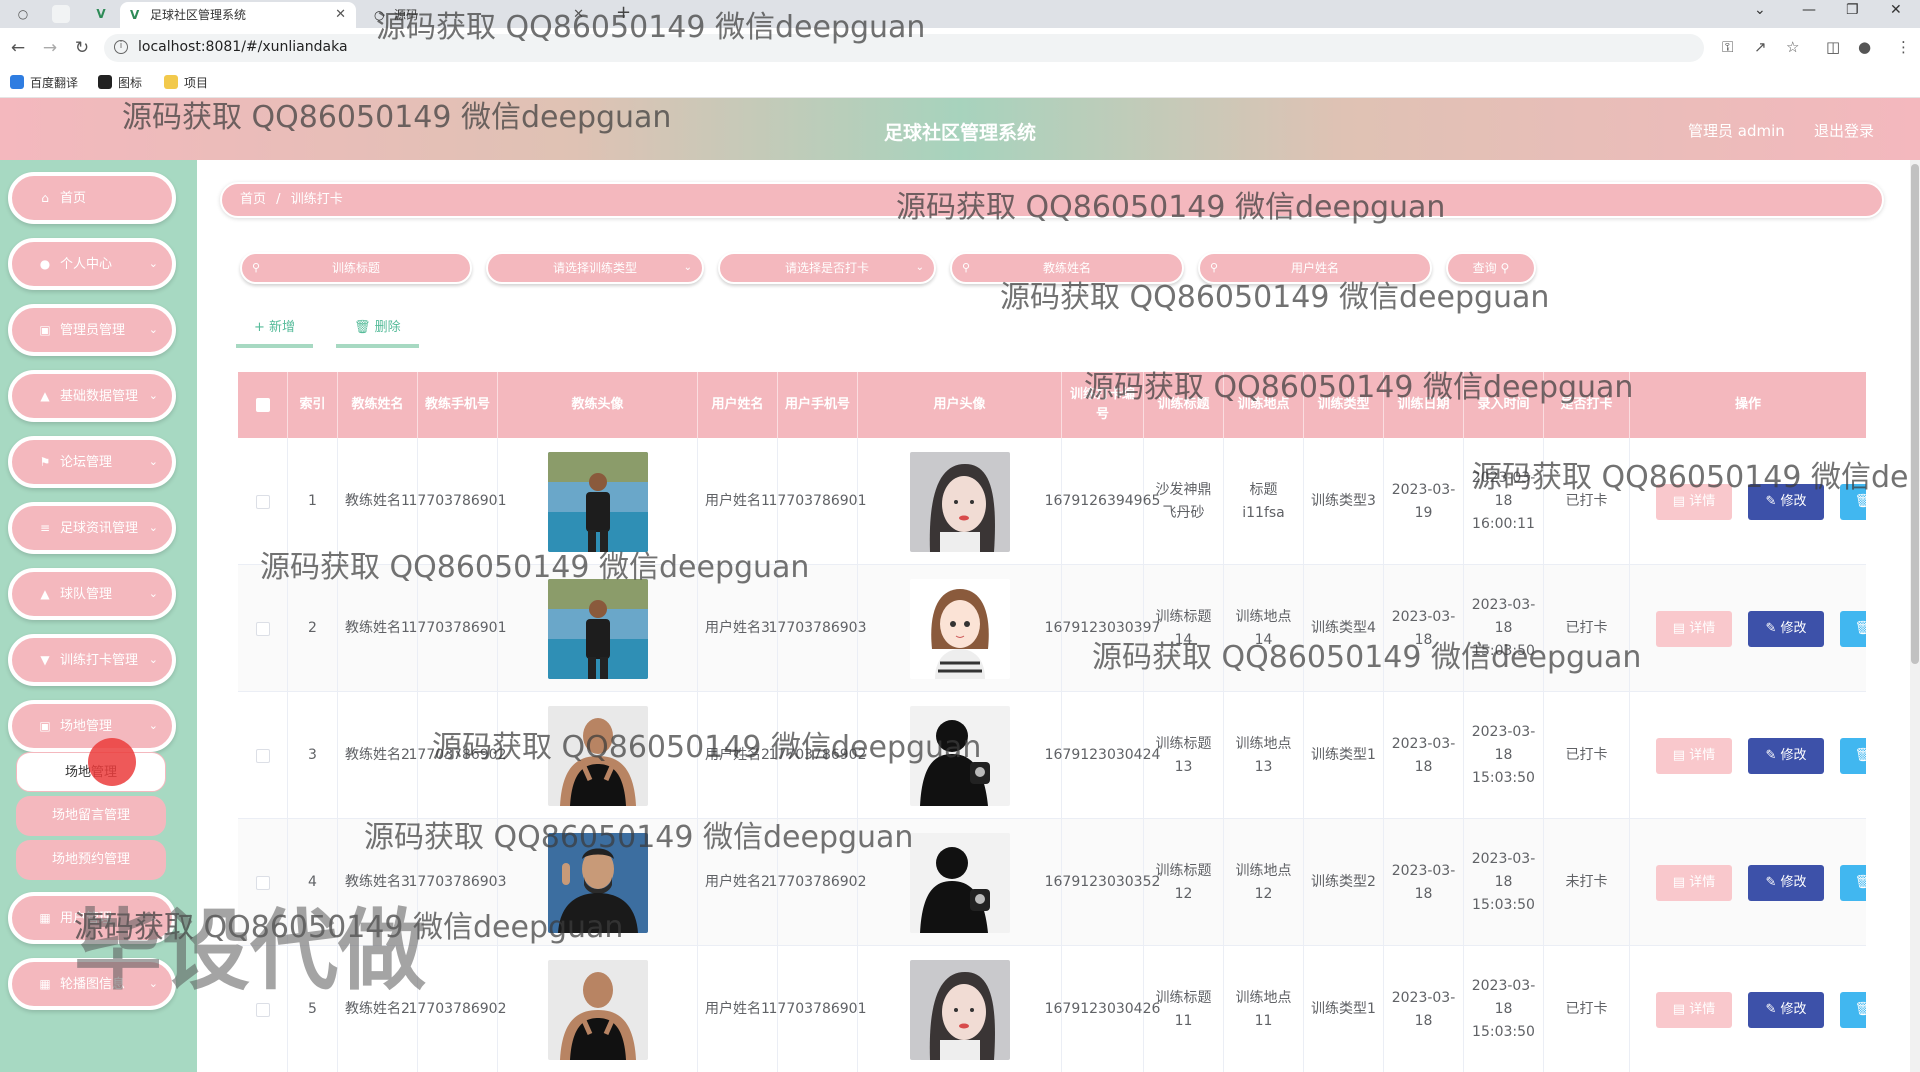 The width and height of the screenshot is (1920, 1072). What do you see at coordinates (313, 501) in the screenshot?
I see `cell-index: 1` at bounding box center [313, 501].